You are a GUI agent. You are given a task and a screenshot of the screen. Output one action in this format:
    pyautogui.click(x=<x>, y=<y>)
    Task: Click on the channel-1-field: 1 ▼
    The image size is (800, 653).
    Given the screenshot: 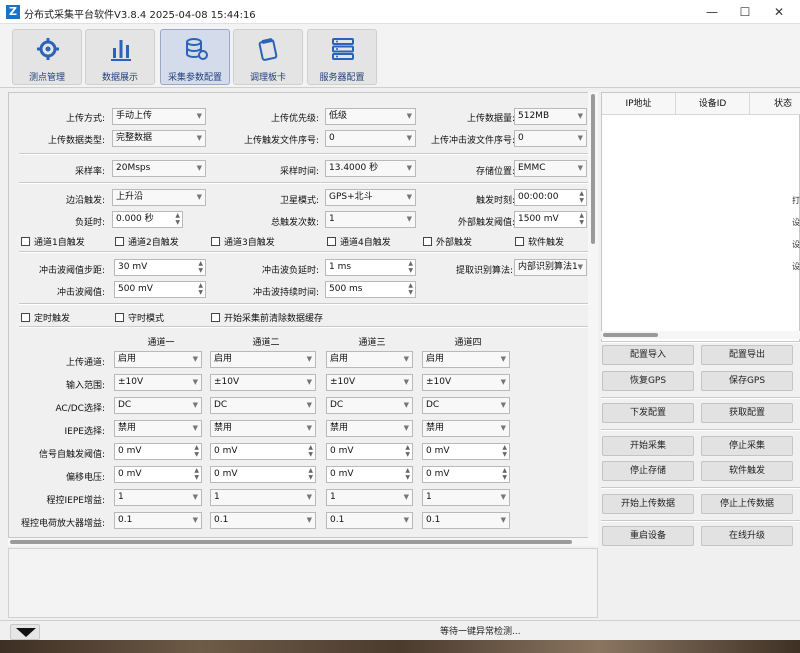 What is the action you would take?
    pyautogui.click(x=158, y=497)
    